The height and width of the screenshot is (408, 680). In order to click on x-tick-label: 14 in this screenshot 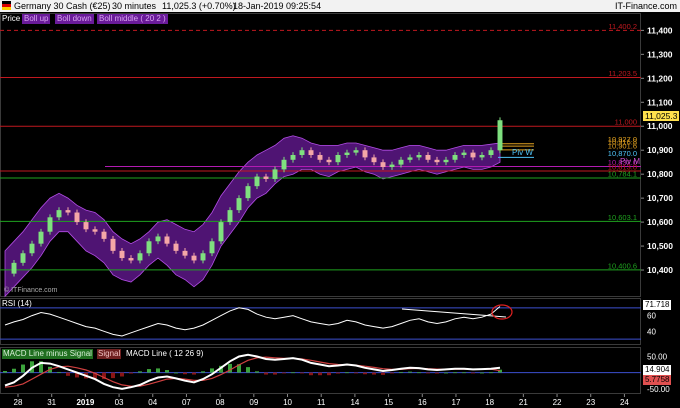, I will do `click(354, 402)`.